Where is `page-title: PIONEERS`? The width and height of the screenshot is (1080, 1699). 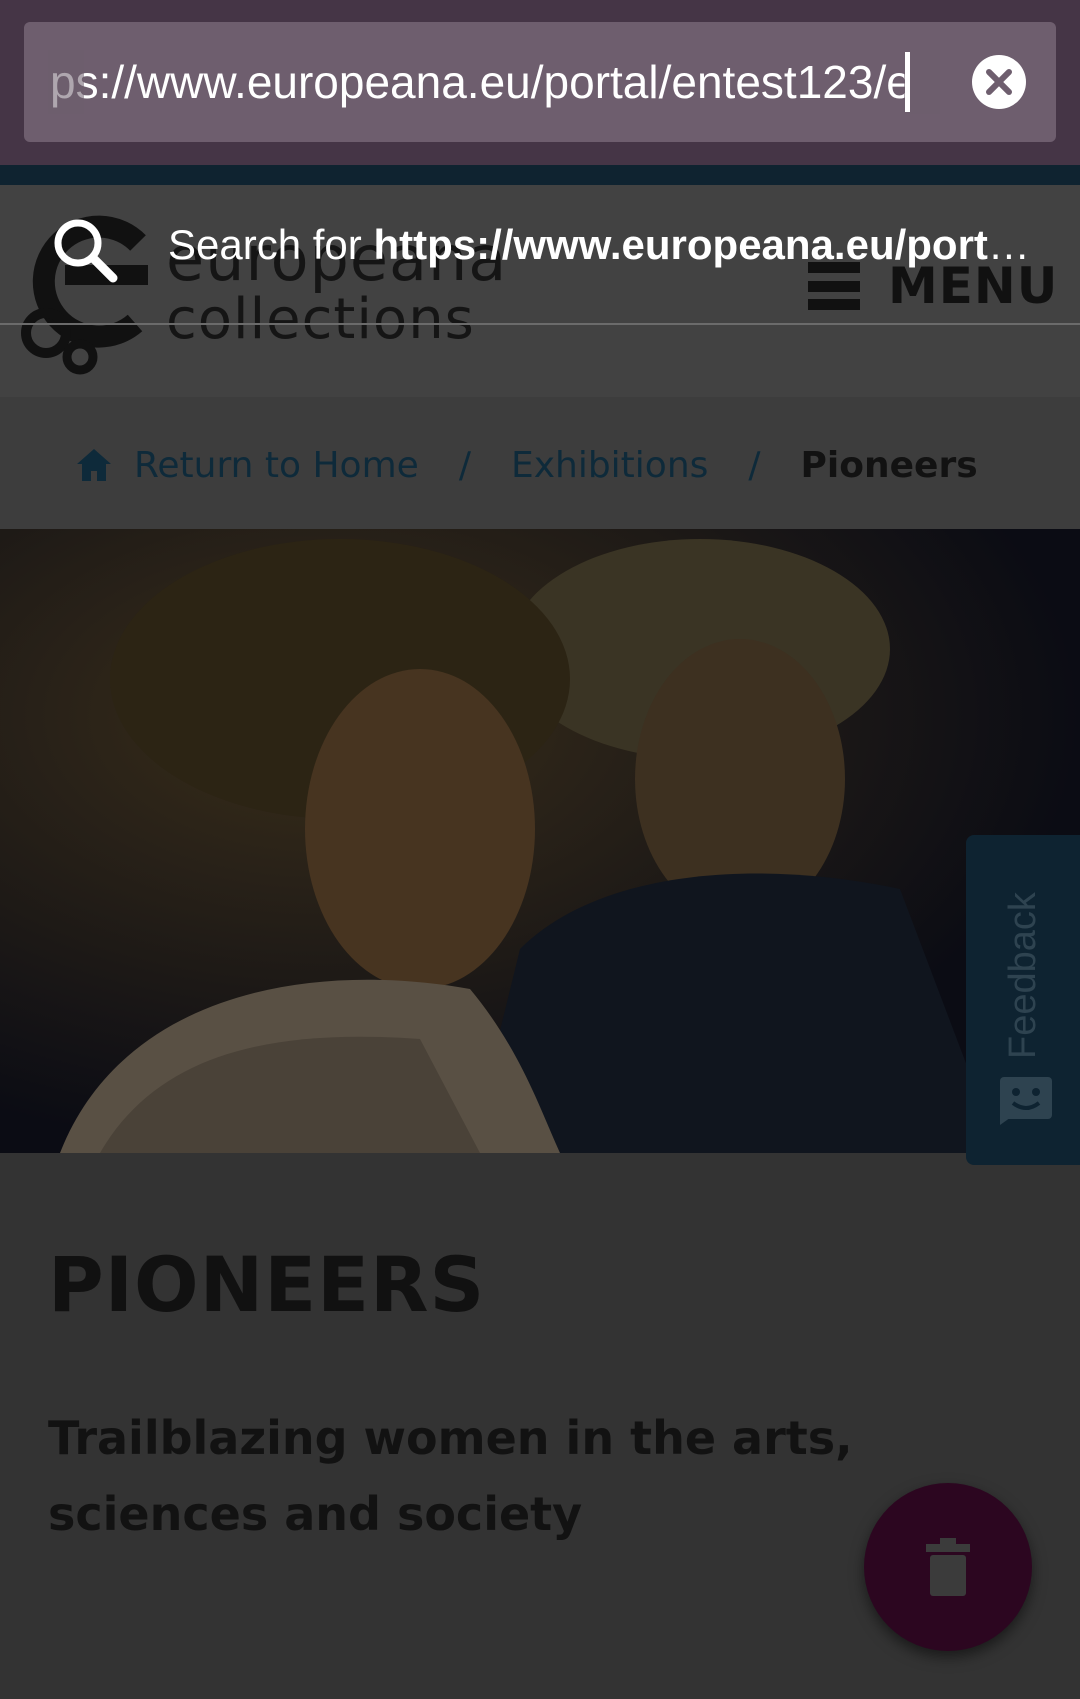
page-title: PIONEERS is located at coordinates (267, 1284).